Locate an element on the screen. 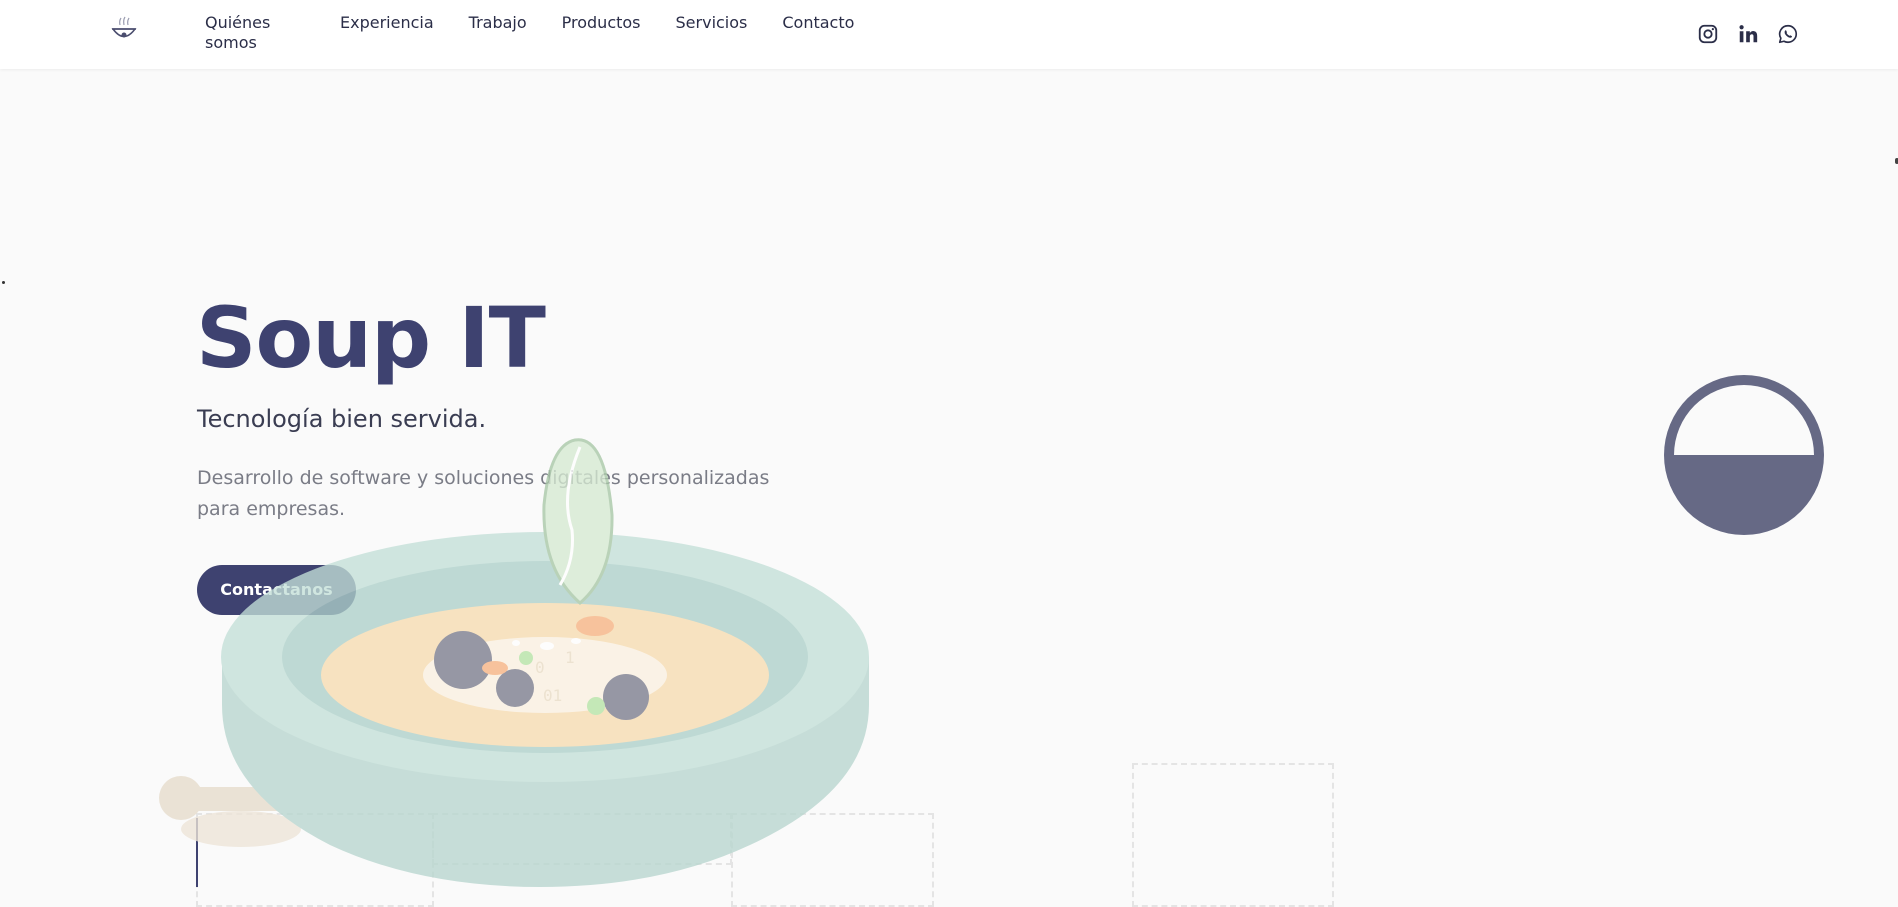  nav-link-experiencia: Experiencia is located at coordinates (387, 23).